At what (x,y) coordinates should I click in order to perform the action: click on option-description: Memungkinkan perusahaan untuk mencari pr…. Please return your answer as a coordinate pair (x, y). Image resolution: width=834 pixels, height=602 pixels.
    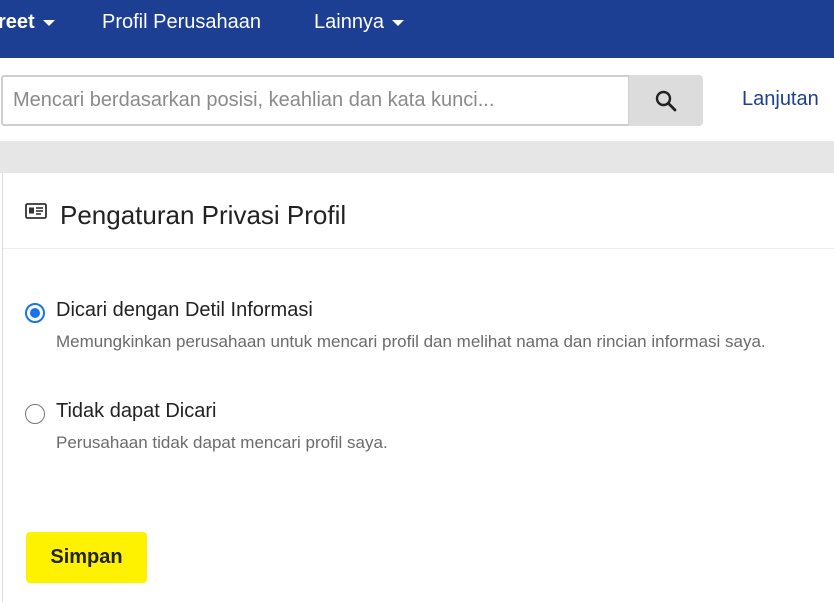
    Looking at the image, I should click on (411, 341).